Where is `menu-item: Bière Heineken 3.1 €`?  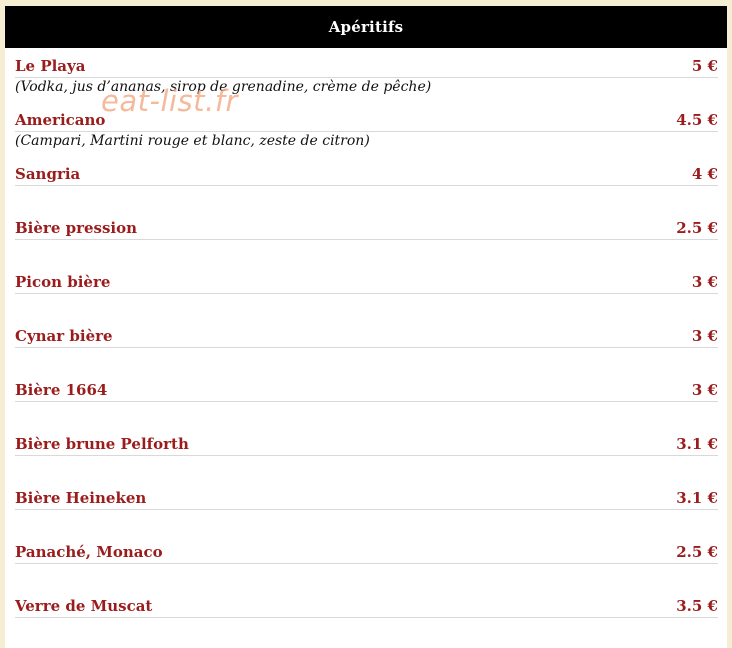 menu-item: Bière Heineken 3.1 € is located at coordinates (366, 507).